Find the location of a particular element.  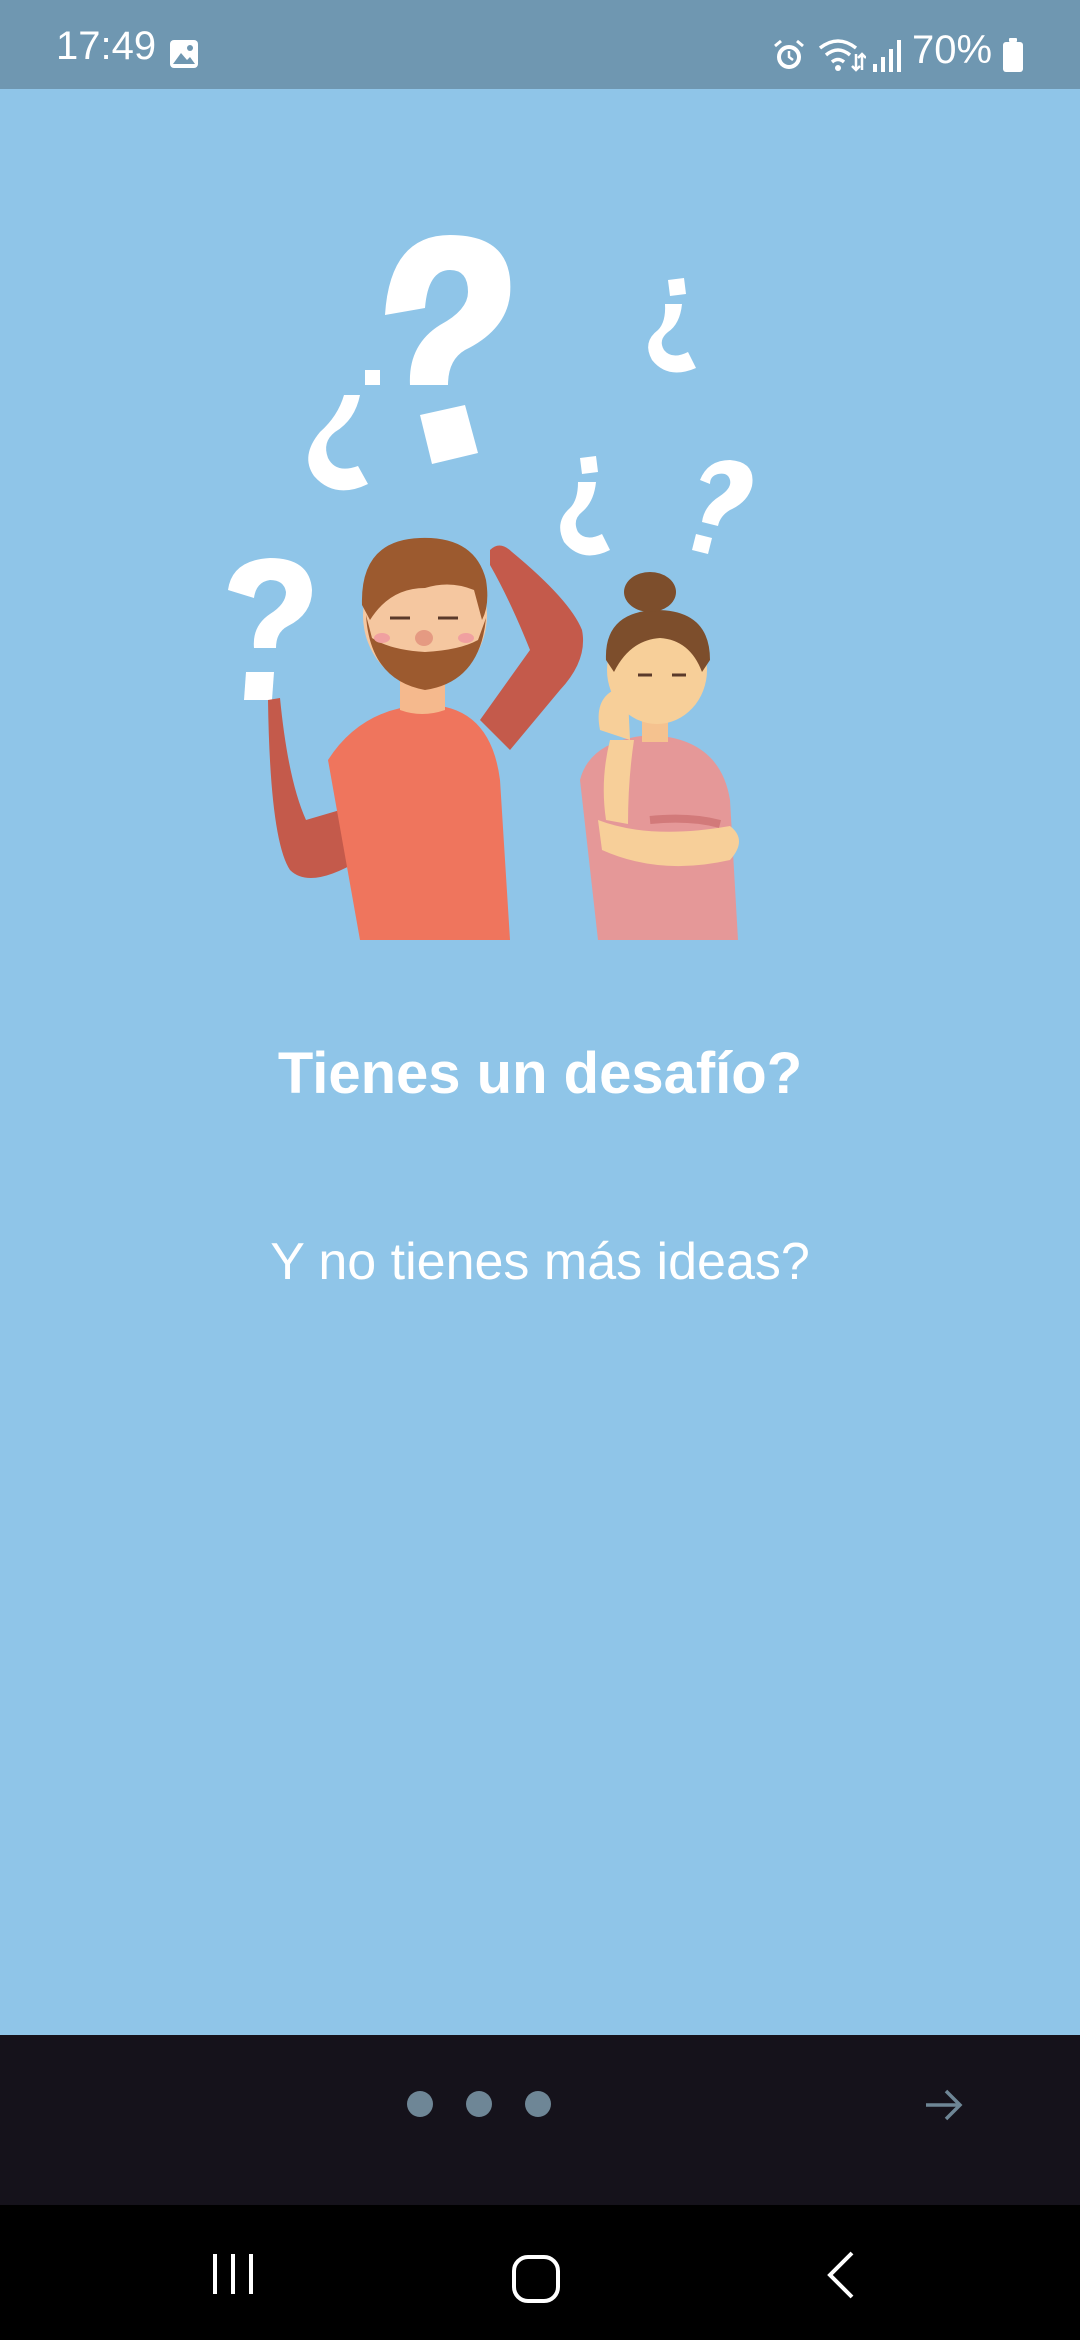

slide-subtitle: Y no tienes más ideas? is located at coordinates (540, 1262).